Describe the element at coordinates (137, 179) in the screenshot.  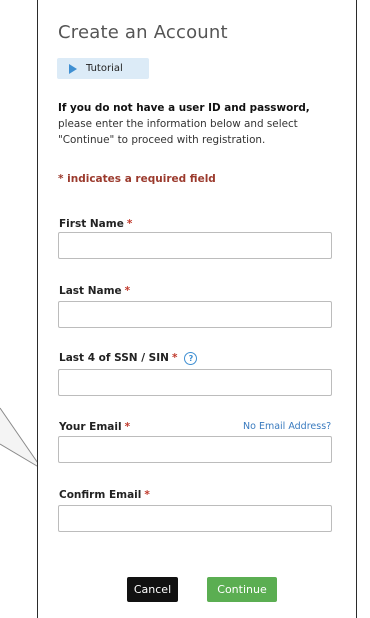
I see `required-field-note: * indicates a required field` at that location.